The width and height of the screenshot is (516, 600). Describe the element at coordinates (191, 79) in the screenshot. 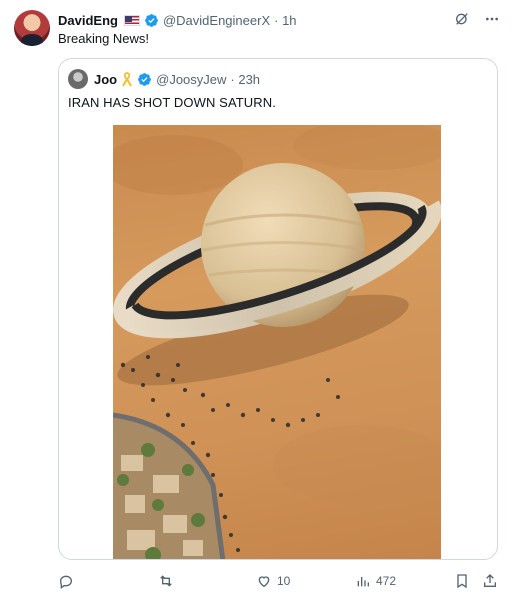

I see `quoted-author-handle: @JoosyJew` at that location.